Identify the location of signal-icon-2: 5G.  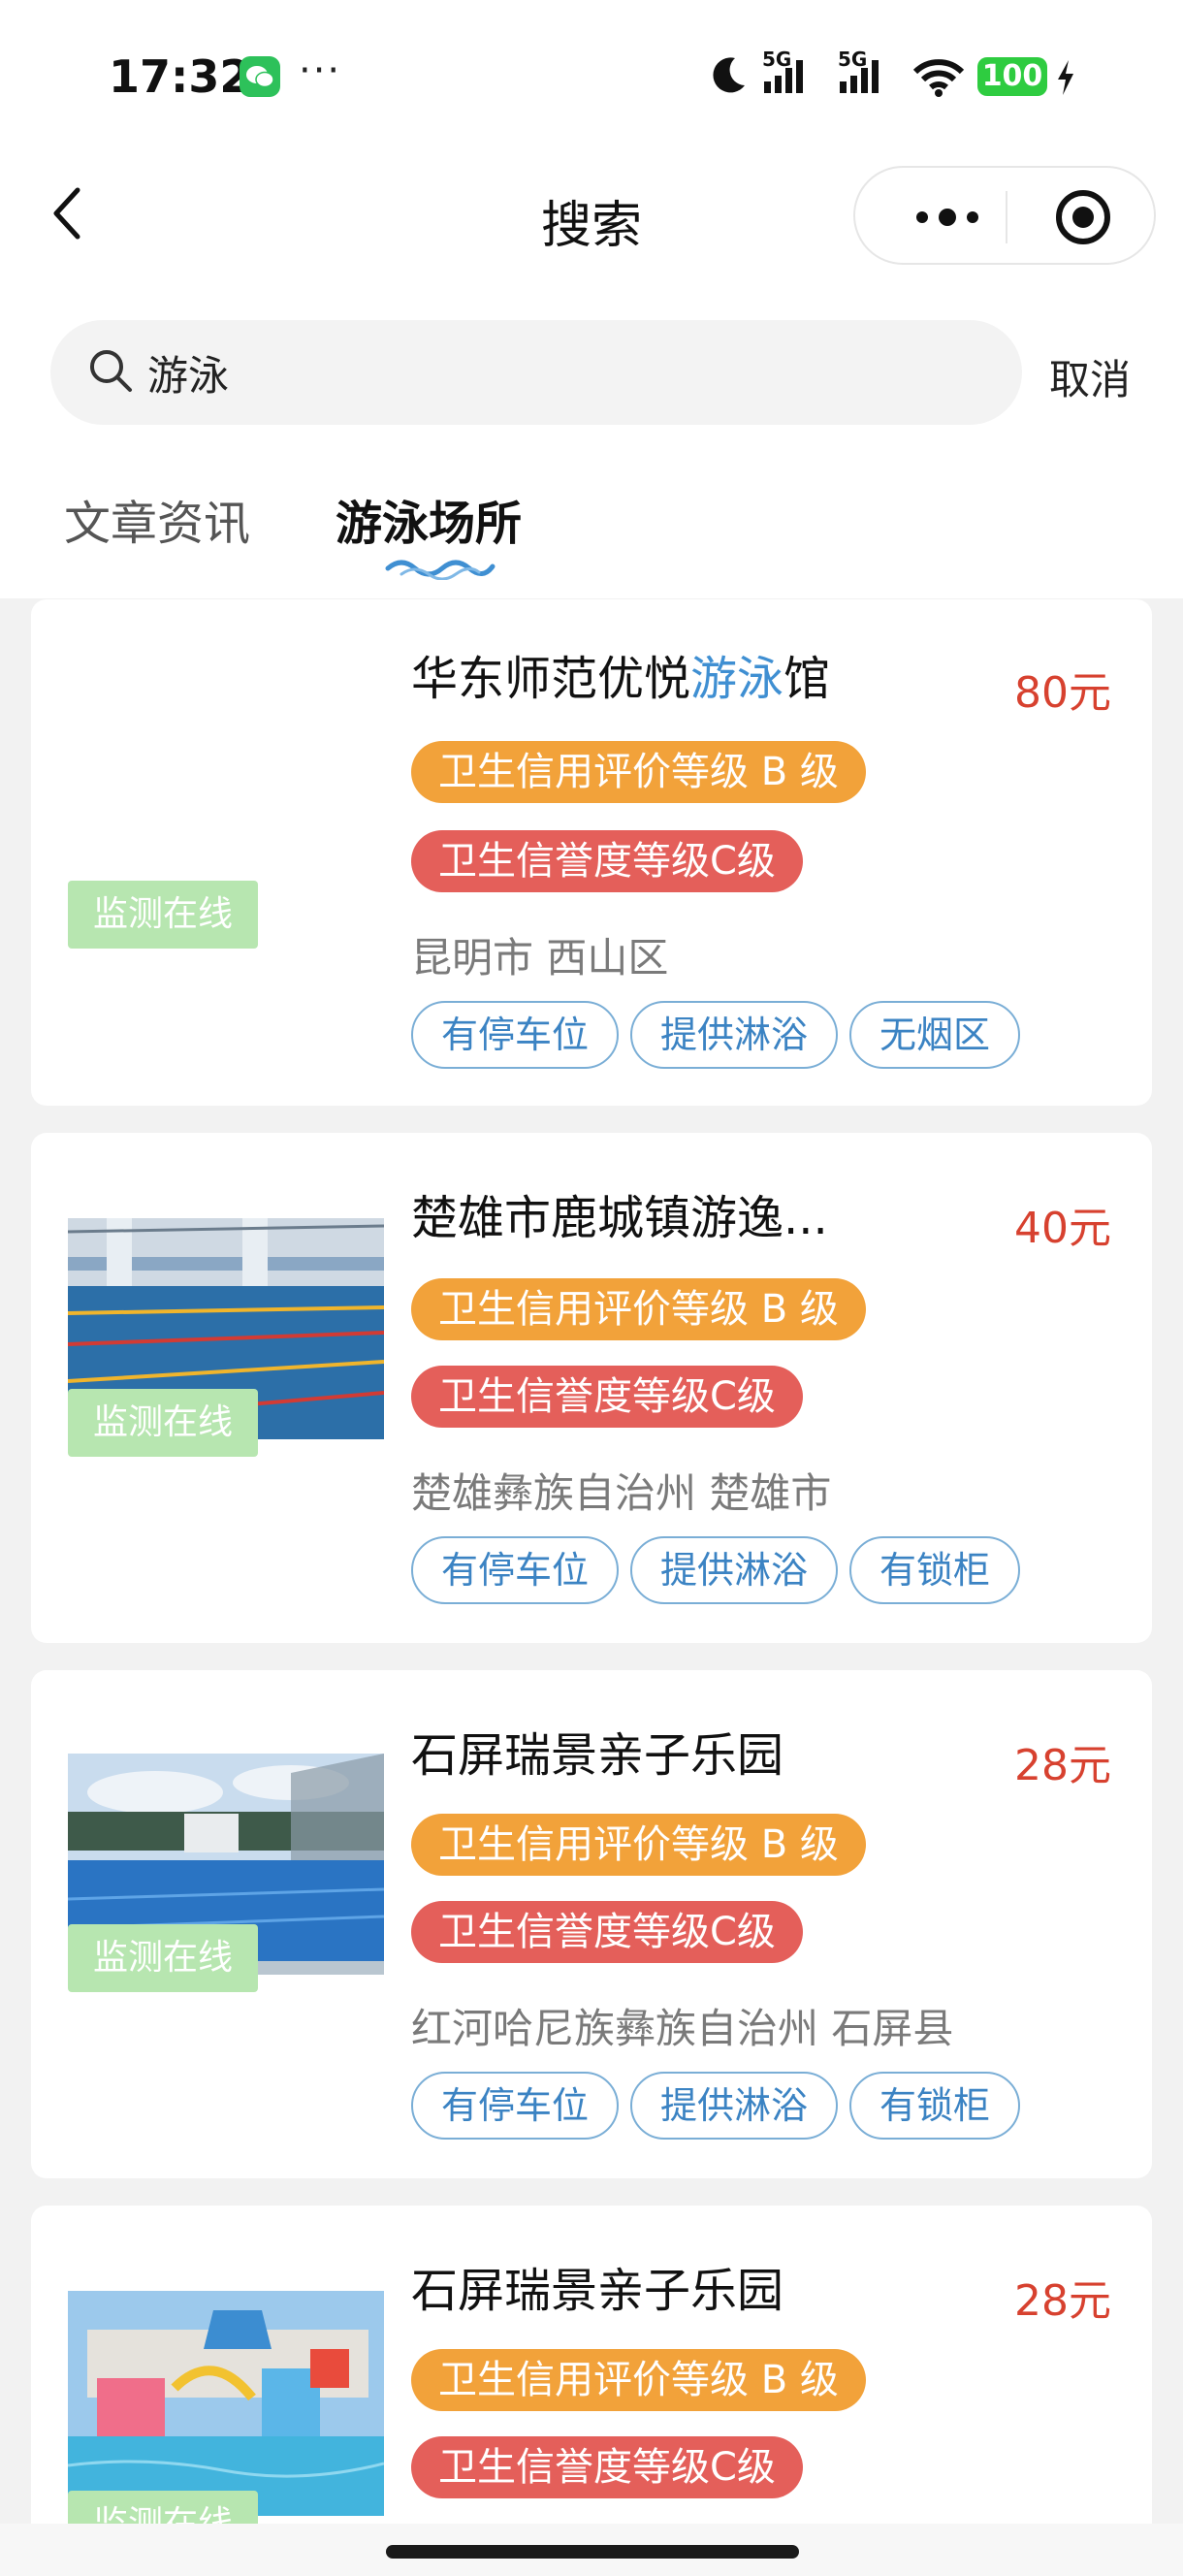
(866, 73).